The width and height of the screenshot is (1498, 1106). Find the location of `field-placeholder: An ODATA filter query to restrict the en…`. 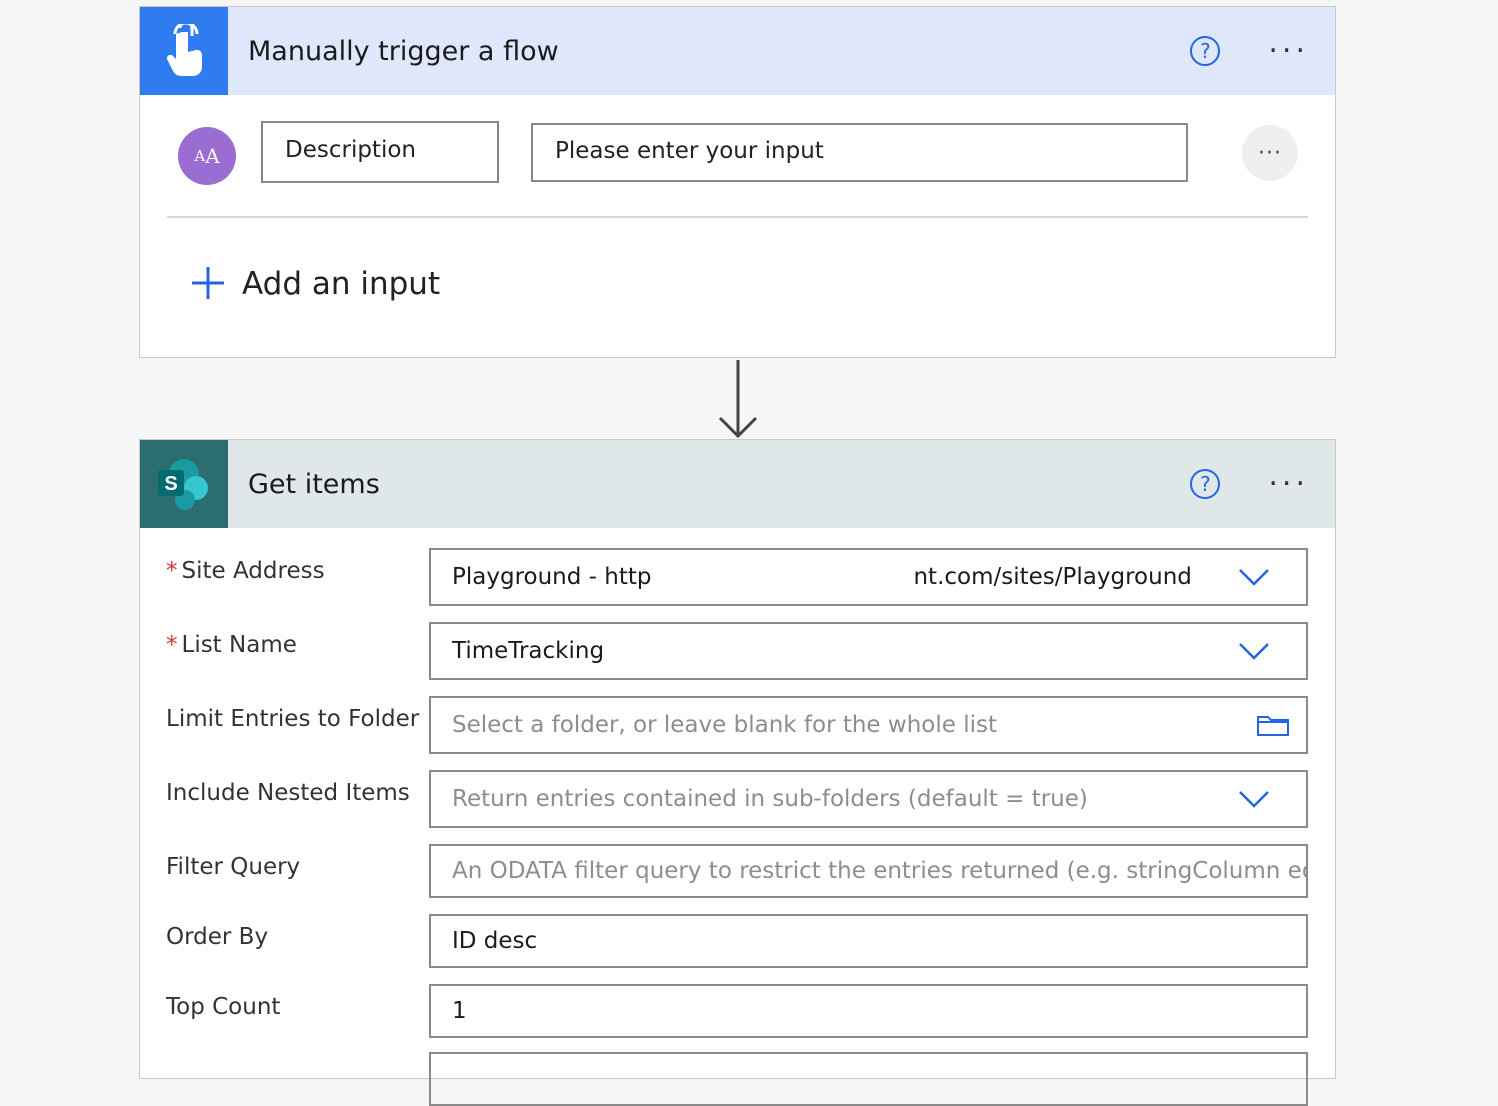

field-placeholder: An ODATA filter query to restrict the en… is located at coordinates (880, 871).